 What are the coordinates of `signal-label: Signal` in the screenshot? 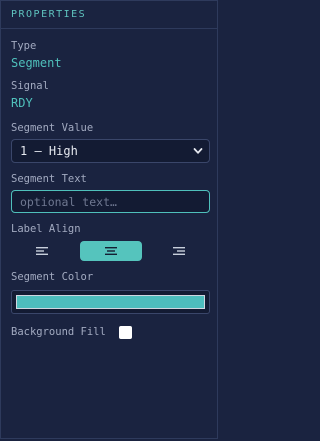 It's located at (30, 86).